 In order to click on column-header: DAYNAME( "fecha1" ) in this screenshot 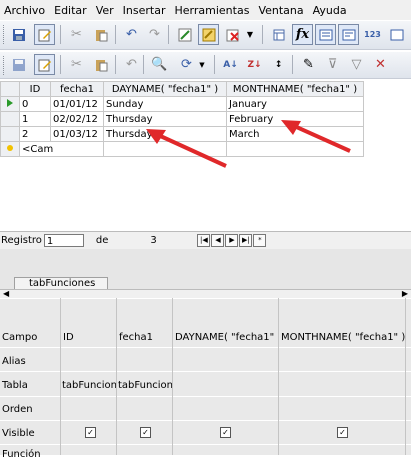, I will do `click(165, 89)`.